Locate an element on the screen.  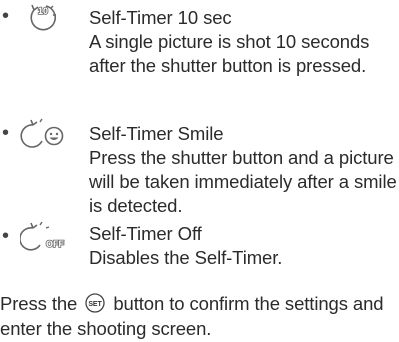
instruction-text-before: Press the is located at coordinates (39, 303).